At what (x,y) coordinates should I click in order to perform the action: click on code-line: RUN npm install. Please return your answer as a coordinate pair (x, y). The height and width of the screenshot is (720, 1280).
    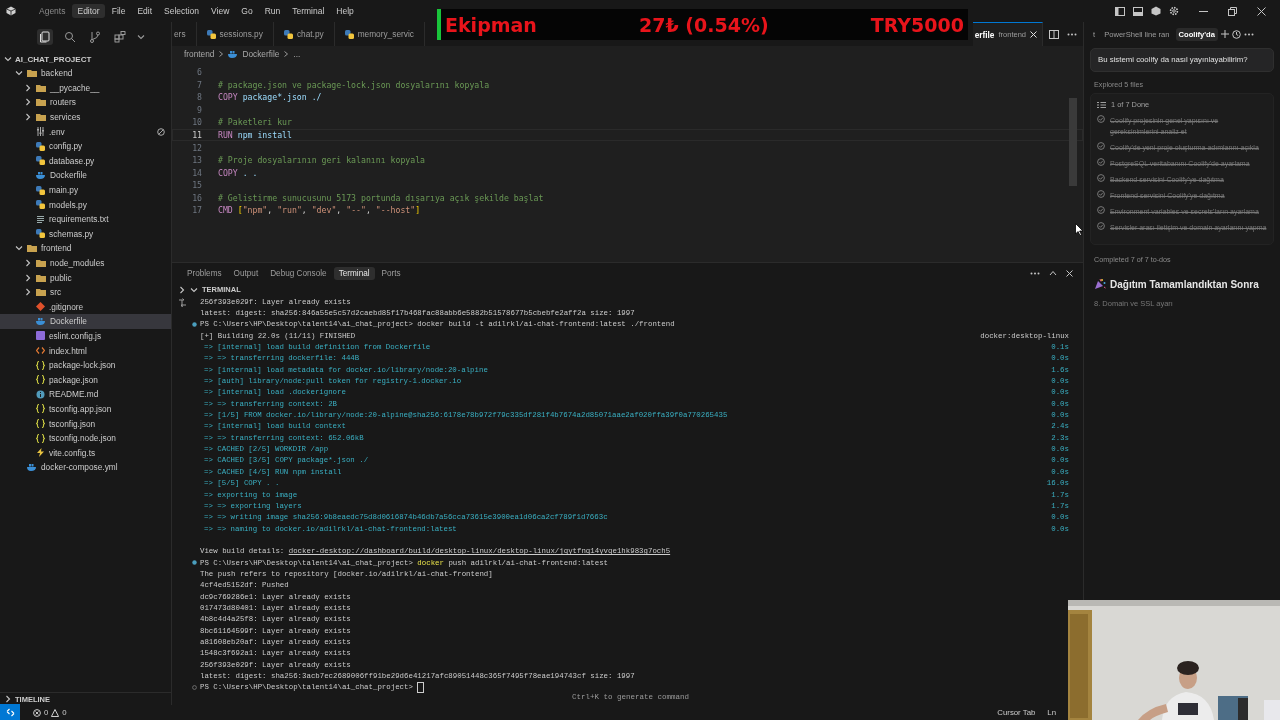
    Looking at the image, I should click on (254, 135).